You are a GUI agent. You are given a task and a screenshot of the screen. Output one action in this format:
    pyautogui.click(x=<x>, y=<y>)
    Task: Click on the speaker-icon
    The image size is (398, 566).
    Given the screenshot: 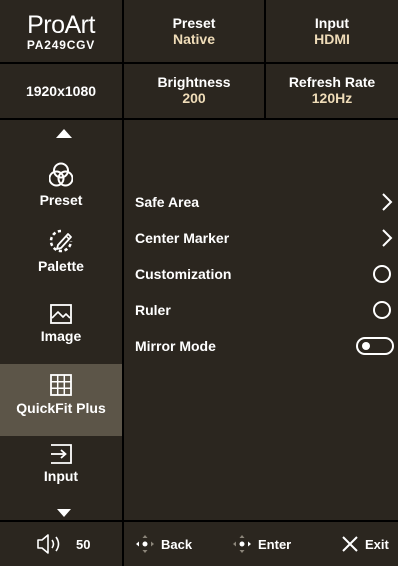 What is the action you would take?
    pyautogui.click(x=48, y=544)
    